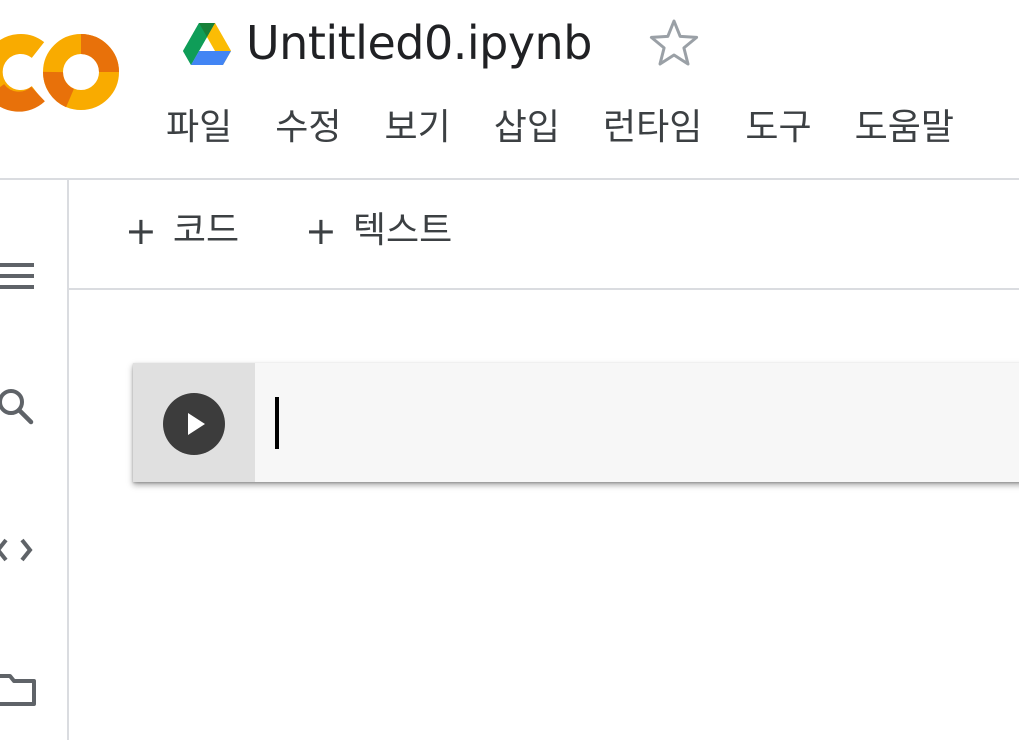 Image resolution: width=1019 pixels, height=740 pixels. What do you see at coordinates (402, 230) in the screenshot?
I see `add-text-label: 텍스트` at bounding box center [402, 230].